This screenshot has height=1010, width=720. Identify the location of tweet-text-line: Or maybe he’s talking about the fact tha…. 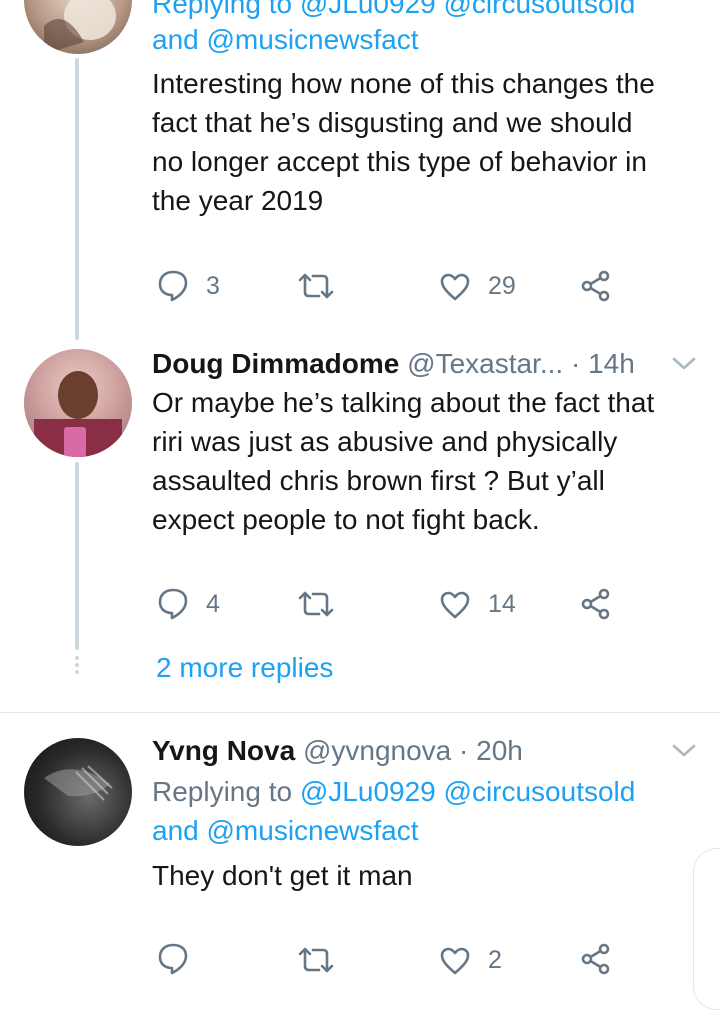
(403, 402).